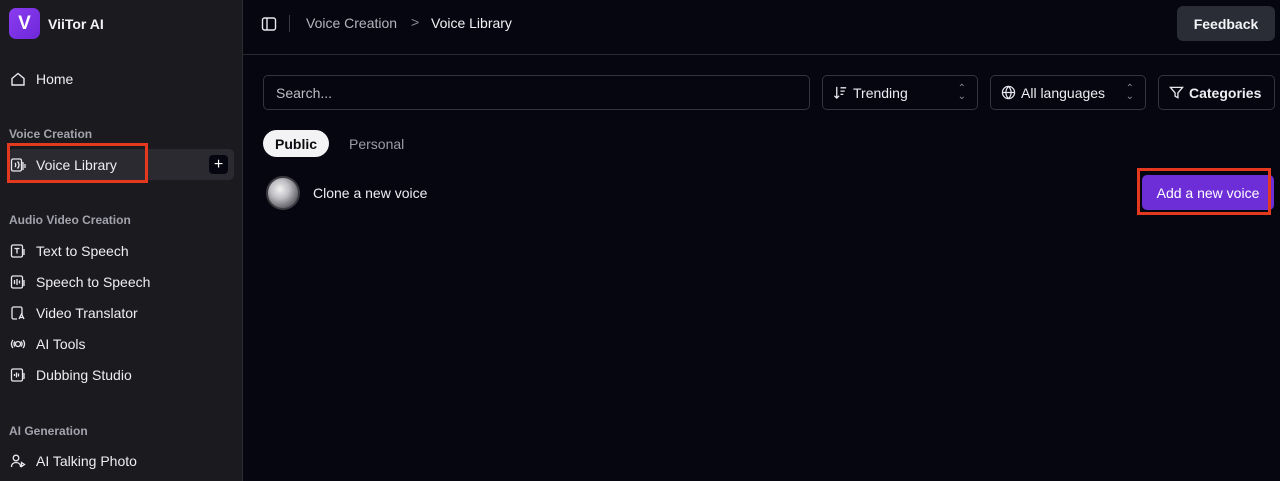 This screenshot has width=1280, height=481. I want to click on sidebar-item-label: Video Translator, so click(87, 313).